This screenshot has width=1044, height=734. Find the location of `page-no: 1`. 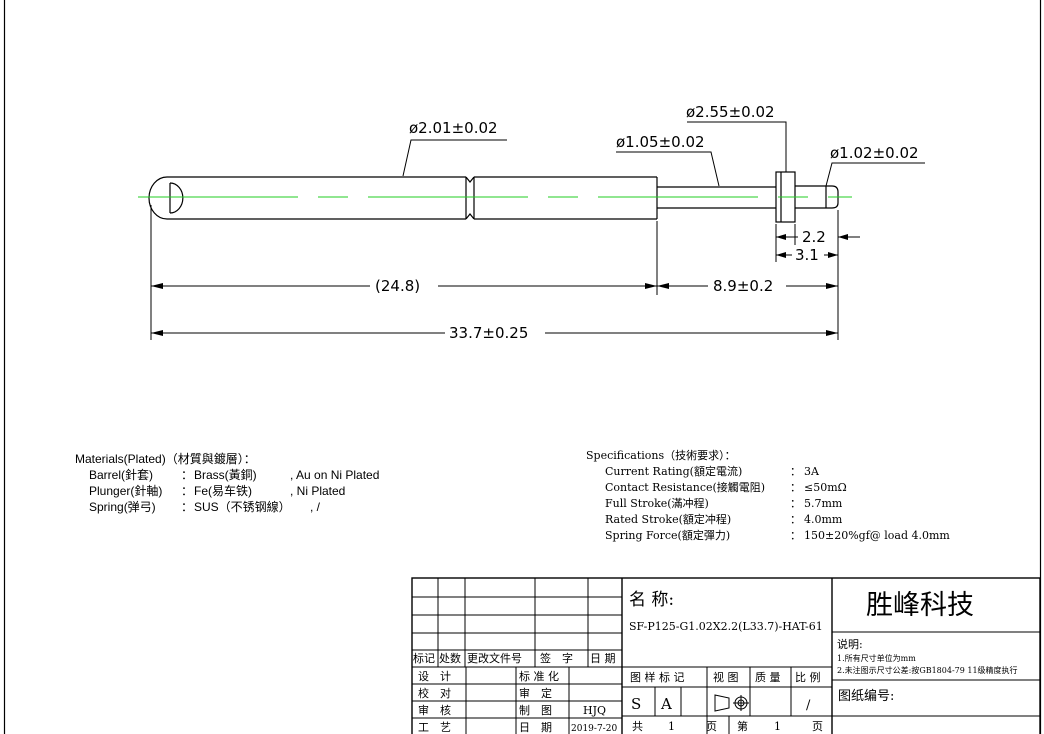

page-no: 1 is located at coordinates (777, 726).